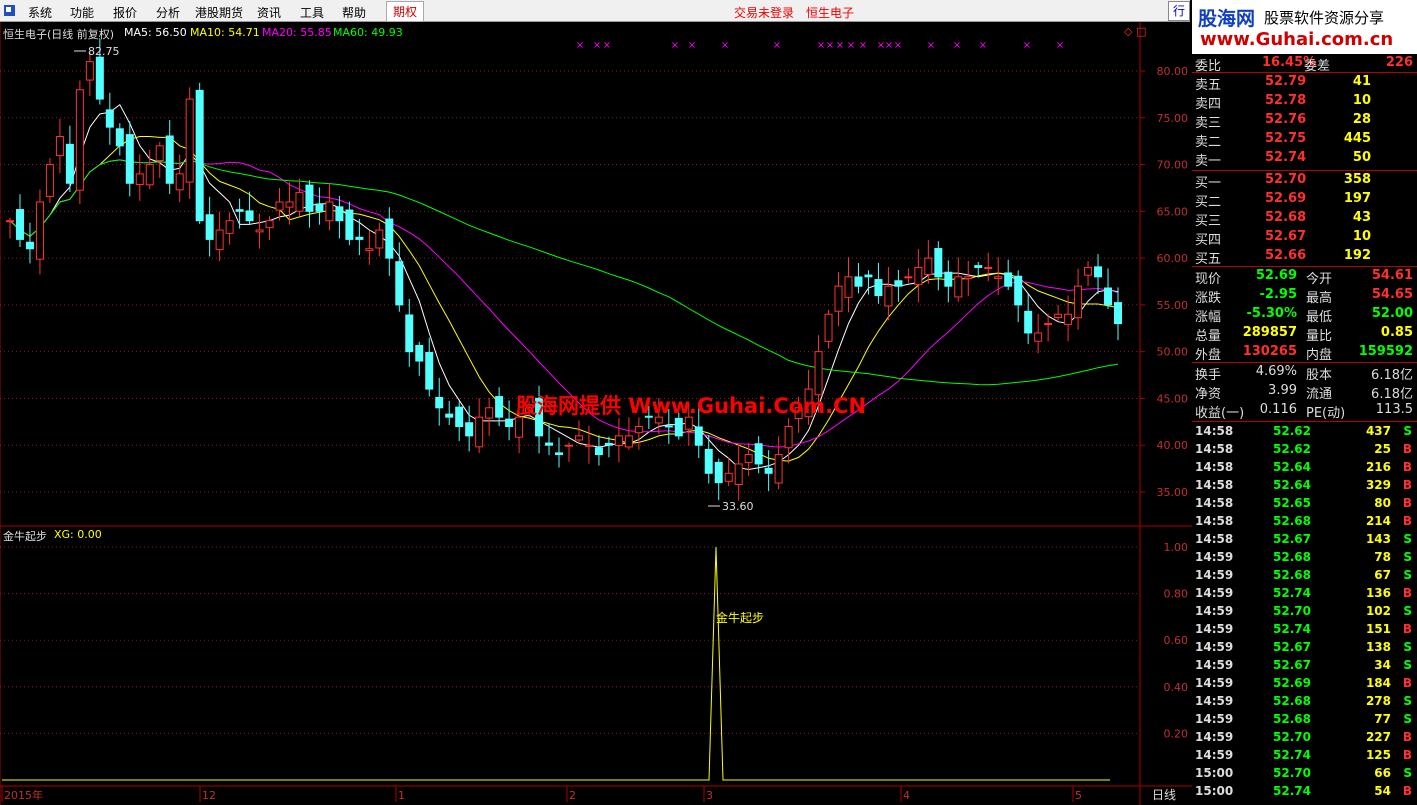 The height and width of the screenshot is (805, 1417). What do you see at coordinates (1382, 449) in the screenshot?
I see `tick-volume: 25` at bounding box center [1382, 449].